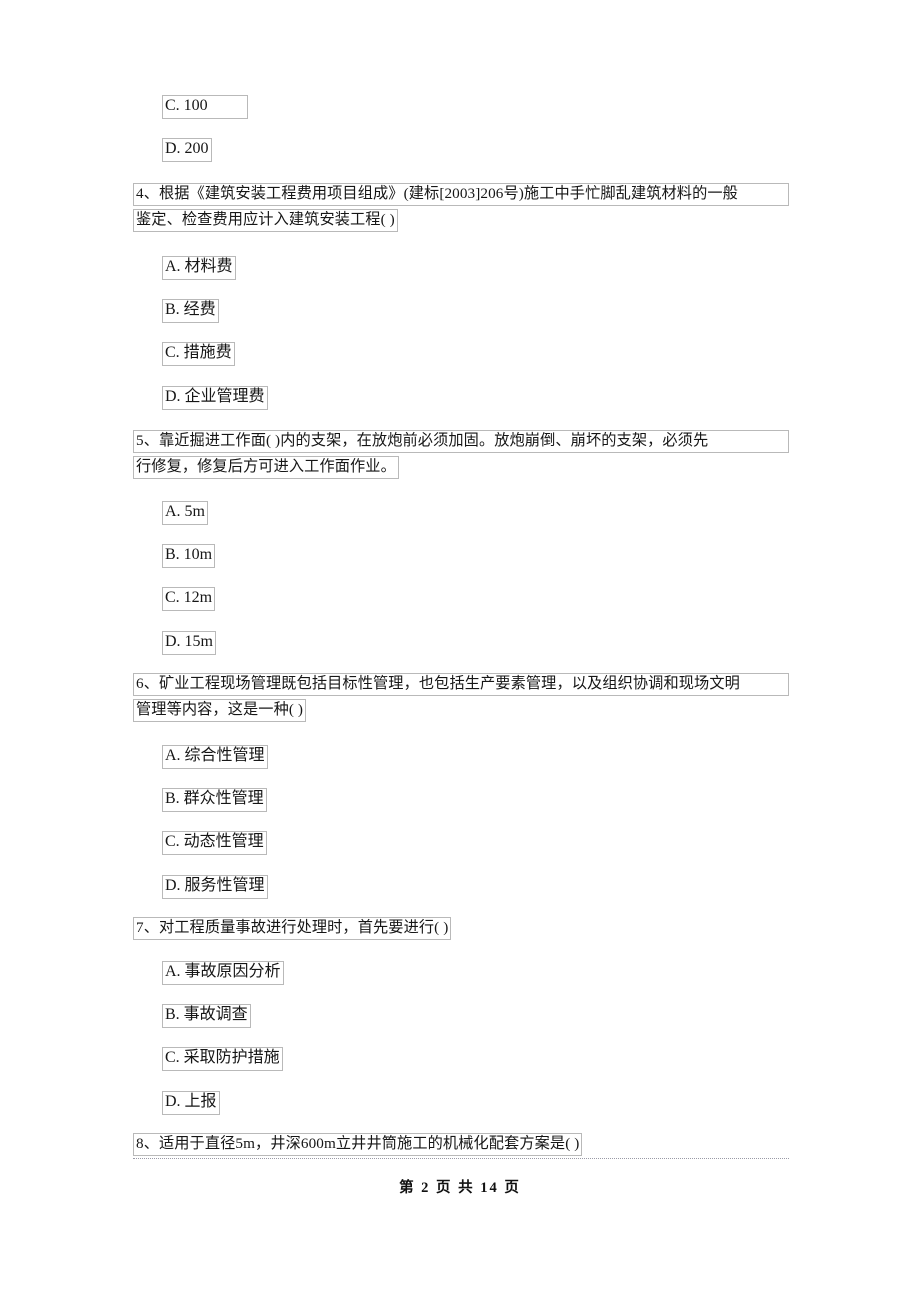 The height and width of the screenshot is (1302, 920). I want to click on page-footer: 第 2 页 共 14 页, so click(460, 1186).